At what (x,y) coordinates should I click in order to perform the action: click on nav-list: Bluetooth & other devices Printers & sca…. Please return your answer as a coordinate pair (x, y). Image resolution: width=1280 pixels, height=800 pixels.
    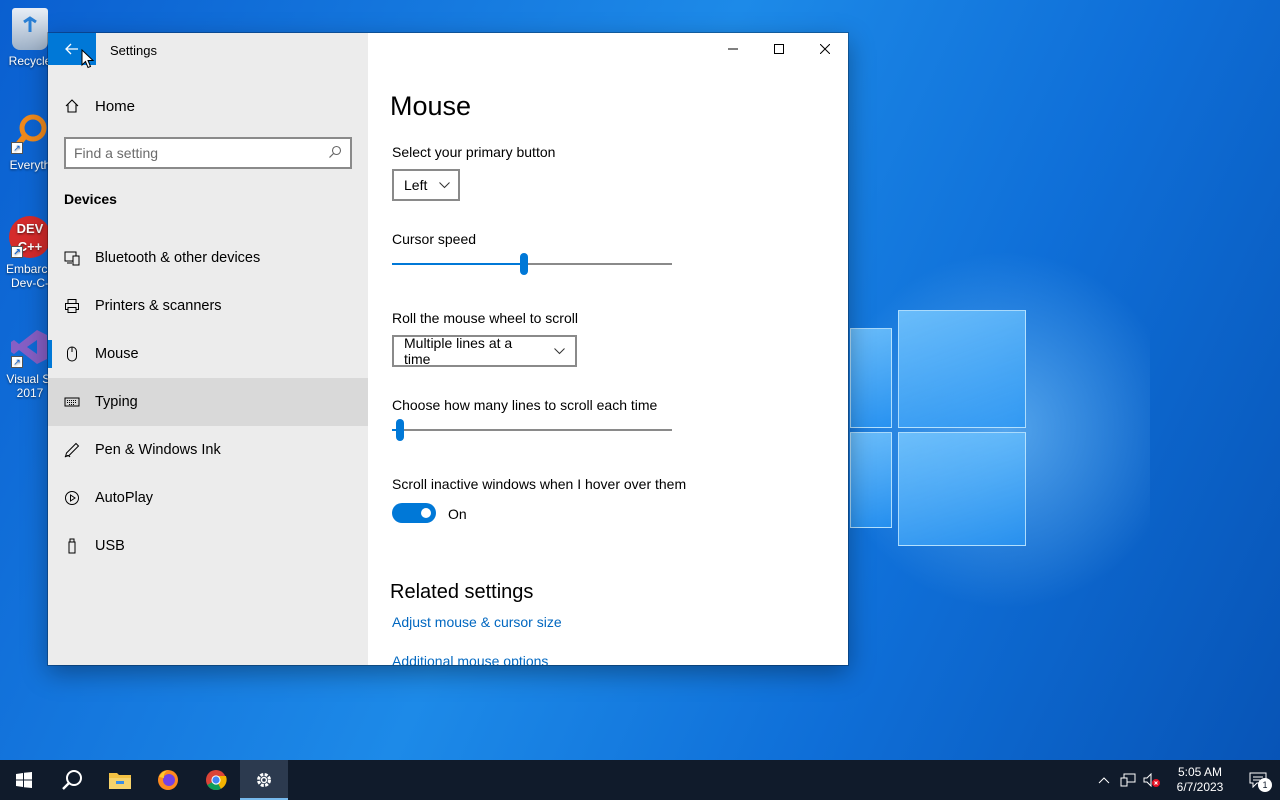
    Looking at the image, I should click on (208, 402).